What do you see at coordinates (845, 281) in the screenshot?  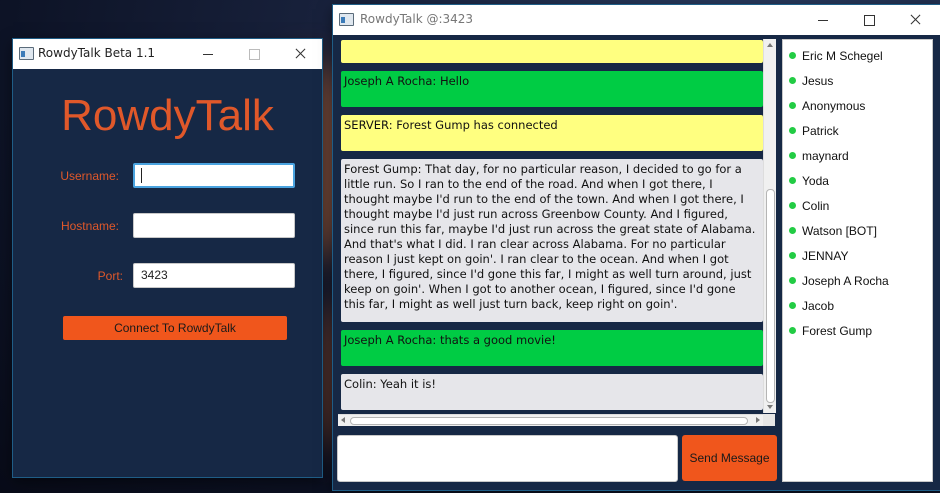 I see `user-name: Joseph A Rocha` at bounding box center [845, 281].